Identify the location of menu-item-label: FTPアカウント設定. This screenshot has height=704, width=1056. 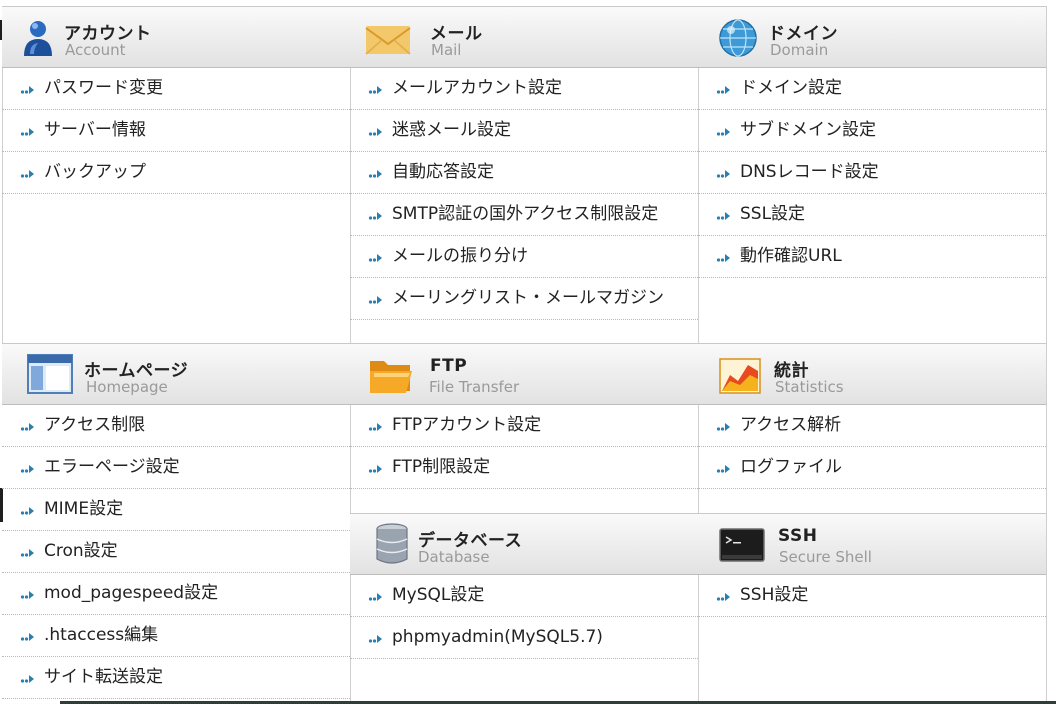
(467, 425).